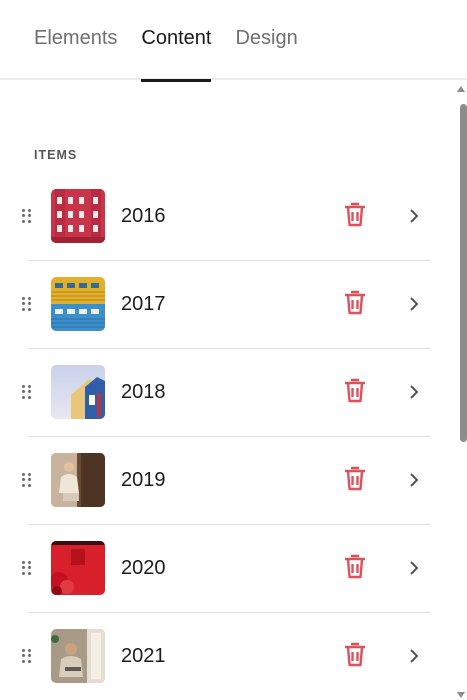 The height and width of the screenshot is (700, 467). What do you see at coordinates (143, 655) in the screenshot?
I see `item-label: 2021` at bounding box center [143, 655].